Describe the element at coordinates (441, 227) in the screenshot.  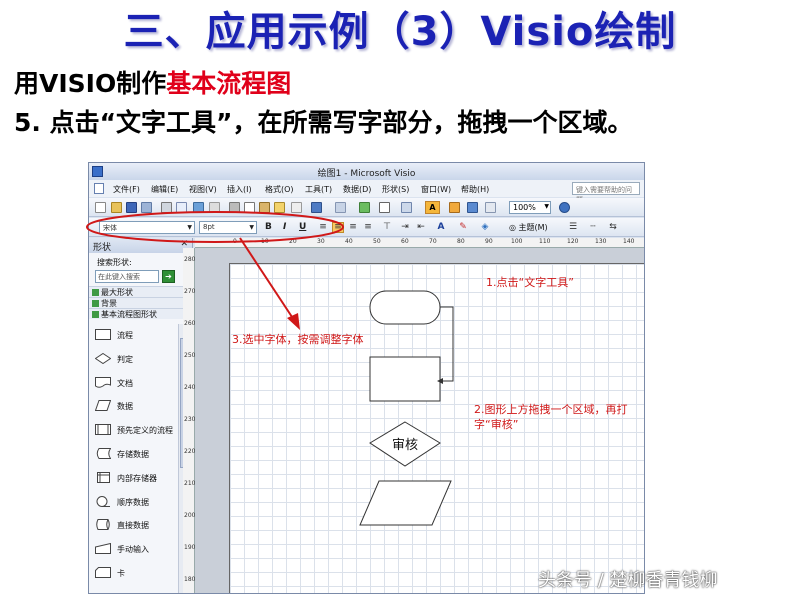
I see `font-color-icon: A` at that location.